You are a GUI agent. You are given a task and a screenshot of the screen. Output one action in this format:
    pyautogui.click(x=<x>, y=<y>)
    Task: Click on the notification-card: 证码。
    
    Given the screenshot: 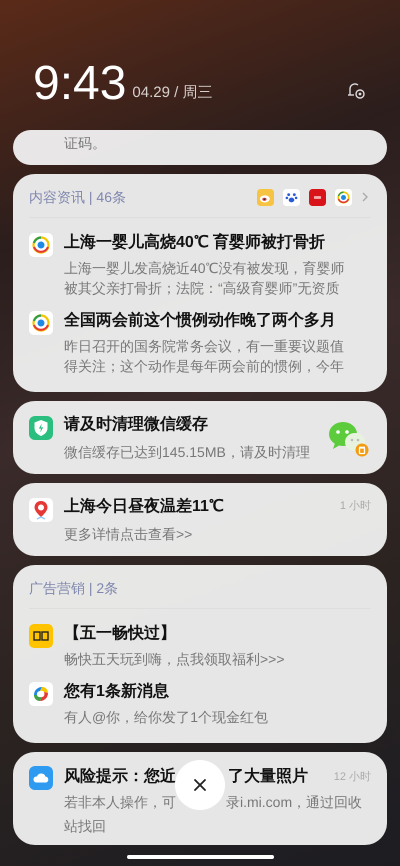 What is the action you would take?
    pyautogui.click(x=200, y=147)
    